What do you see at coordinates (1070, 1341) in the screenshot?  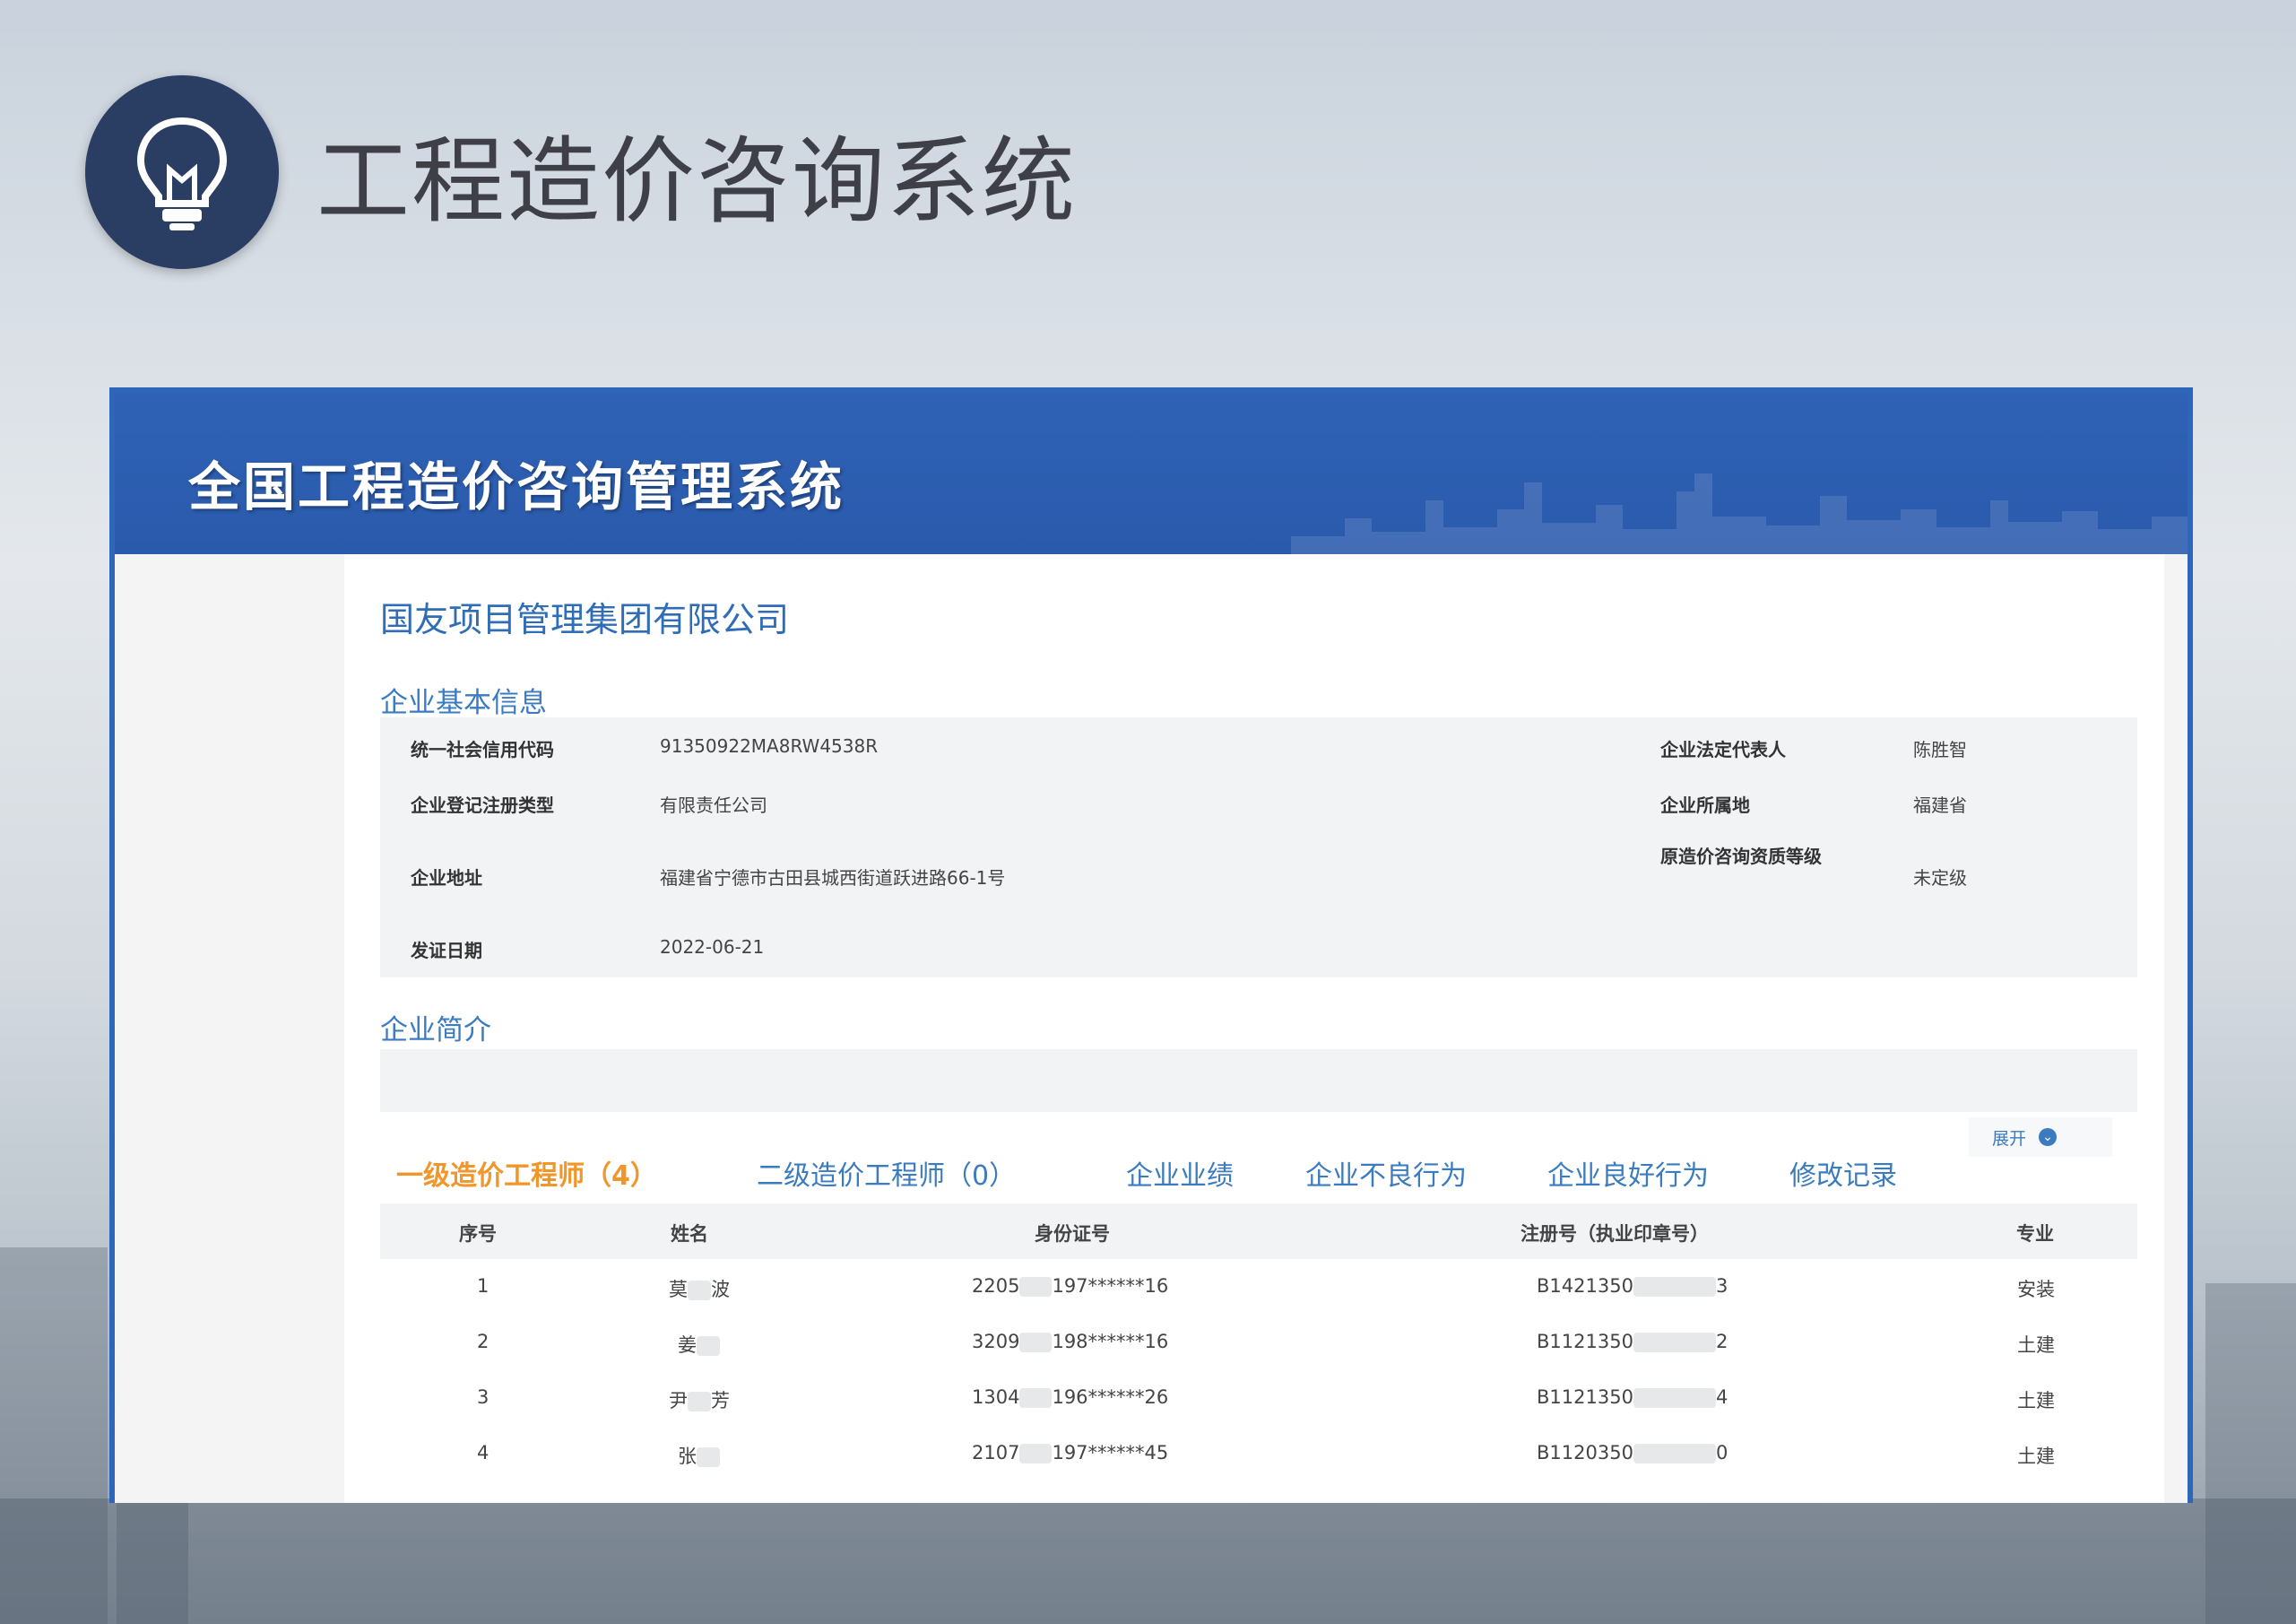 I see `row-id: 3209 198******16` at bounding box center [1070, 1341].